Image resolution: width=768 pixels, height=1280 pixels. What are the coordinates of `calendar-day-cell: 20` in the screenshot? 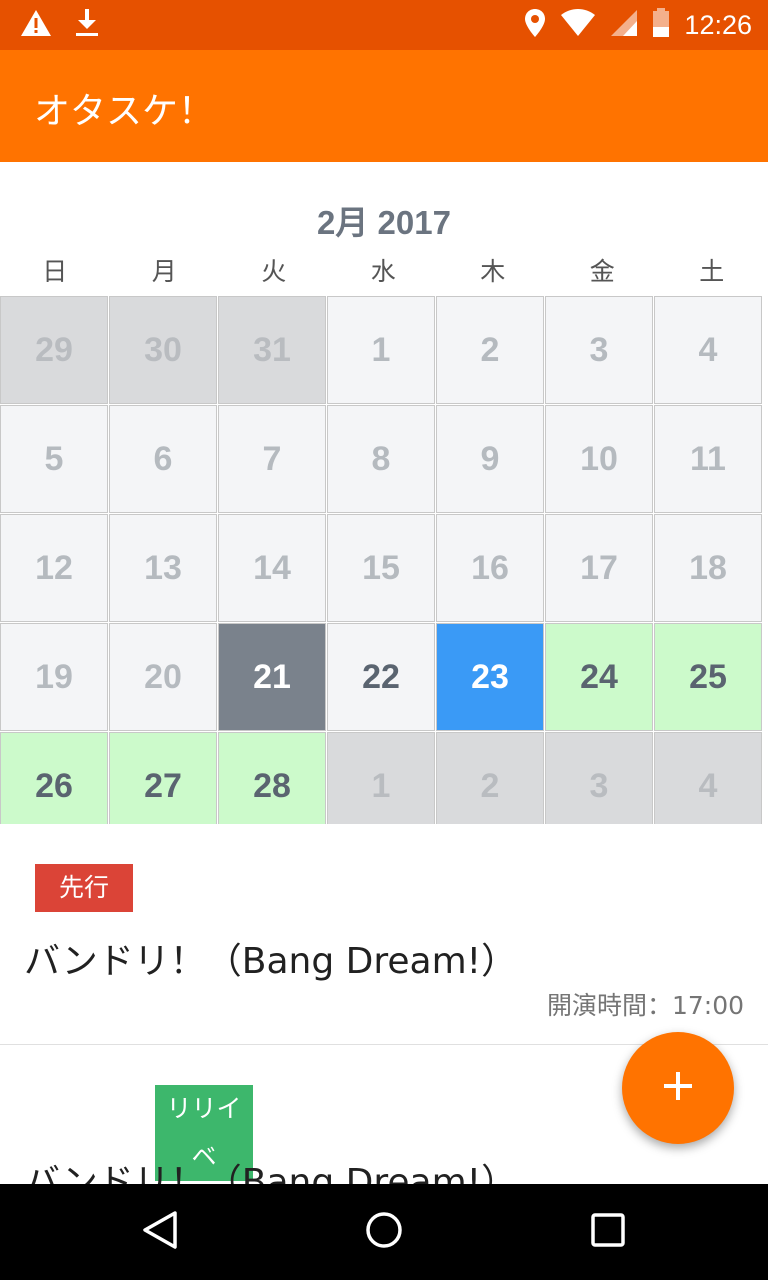 It's located at (163, 677).